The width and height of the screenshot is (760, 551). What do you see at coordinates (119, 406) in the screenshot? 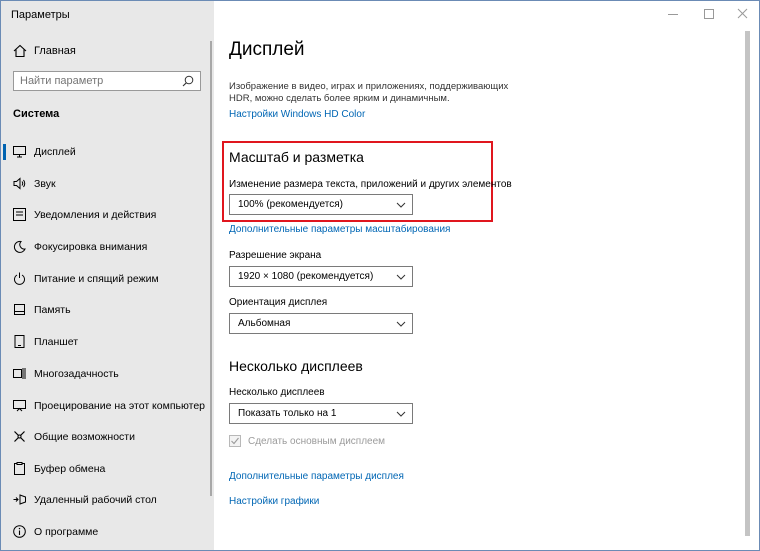
I see `sidebar-item-label: Проецирование на этот компьютер` at bounding box center [119, 406].